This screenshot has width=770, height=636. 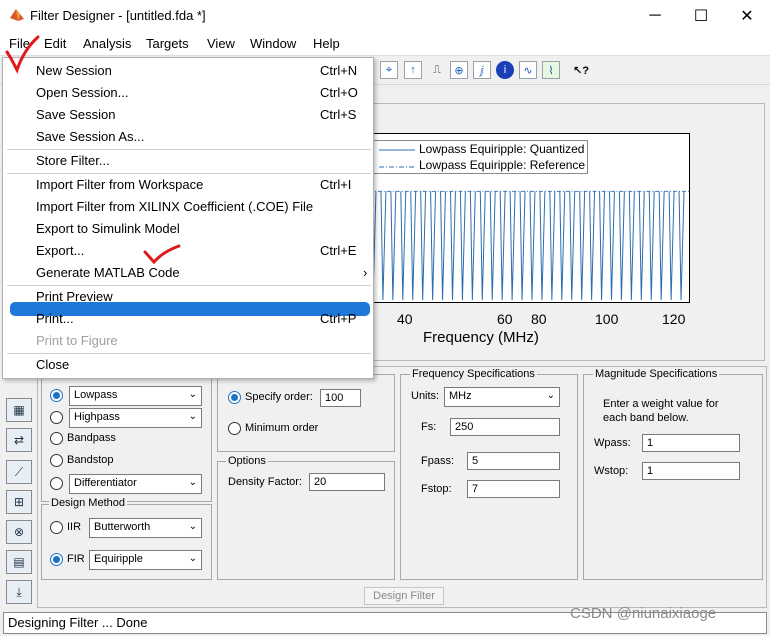 What do you see at coordinates (97, 417) in the screenshot?
I see `highpass-value: Highpass` at bounding box center [97, 417].